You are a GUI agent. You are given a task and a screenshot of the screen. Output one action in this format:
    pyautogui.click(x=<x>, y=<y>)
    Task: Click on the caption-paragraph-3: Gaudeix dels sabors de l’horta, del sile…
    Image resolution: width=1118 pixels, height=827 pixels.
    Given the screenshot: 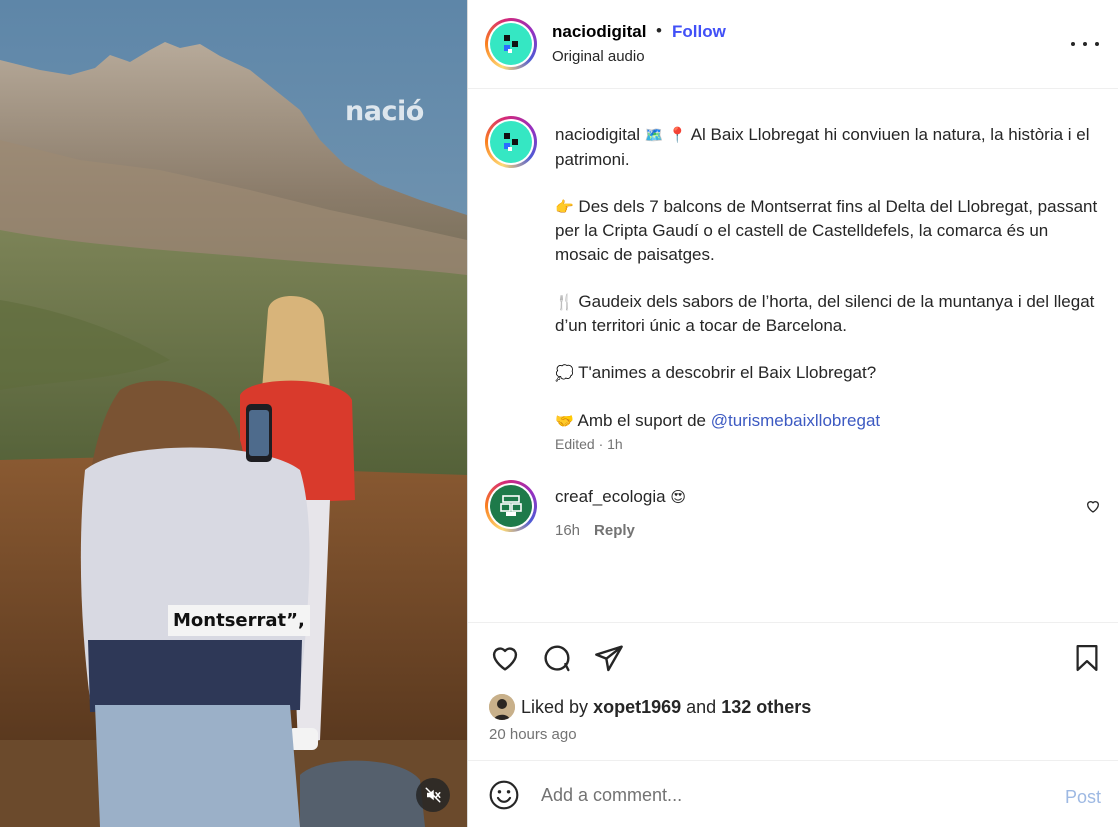 What is the action you would take?
    pyautogui.click(x=825, y=313)
    